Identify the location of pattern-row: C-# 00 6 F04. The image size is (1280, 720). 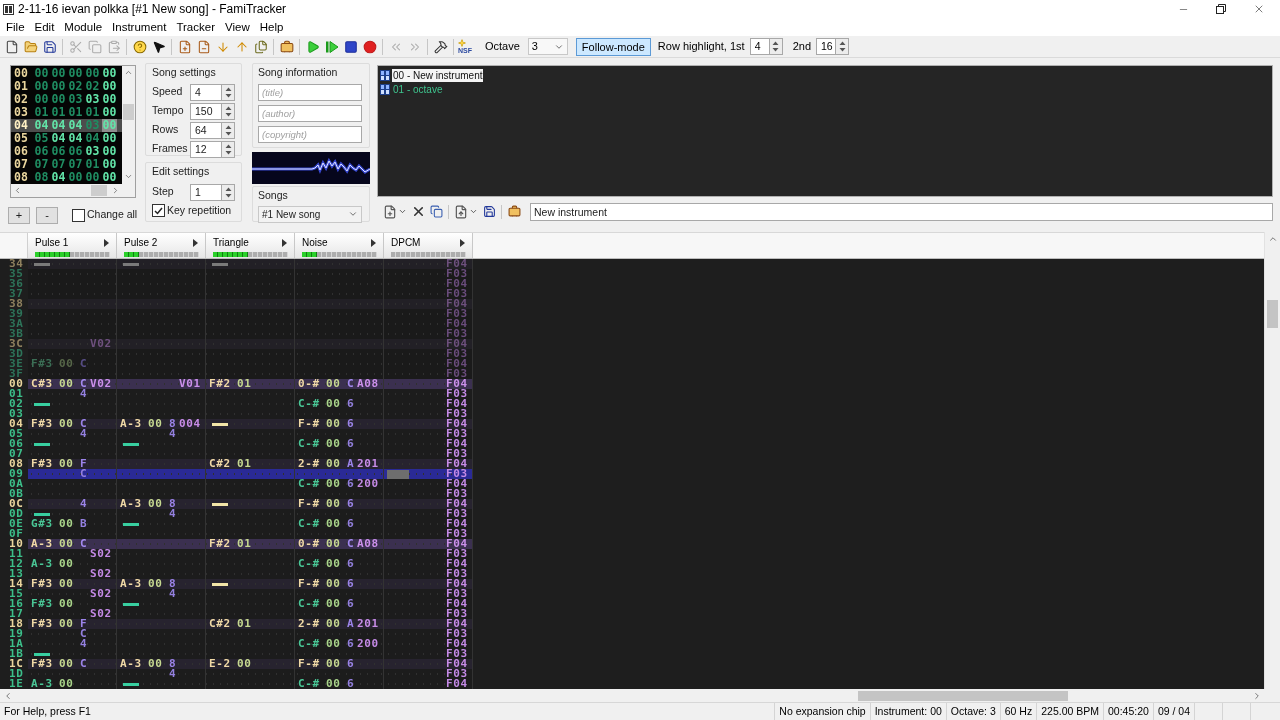
(250, 444).